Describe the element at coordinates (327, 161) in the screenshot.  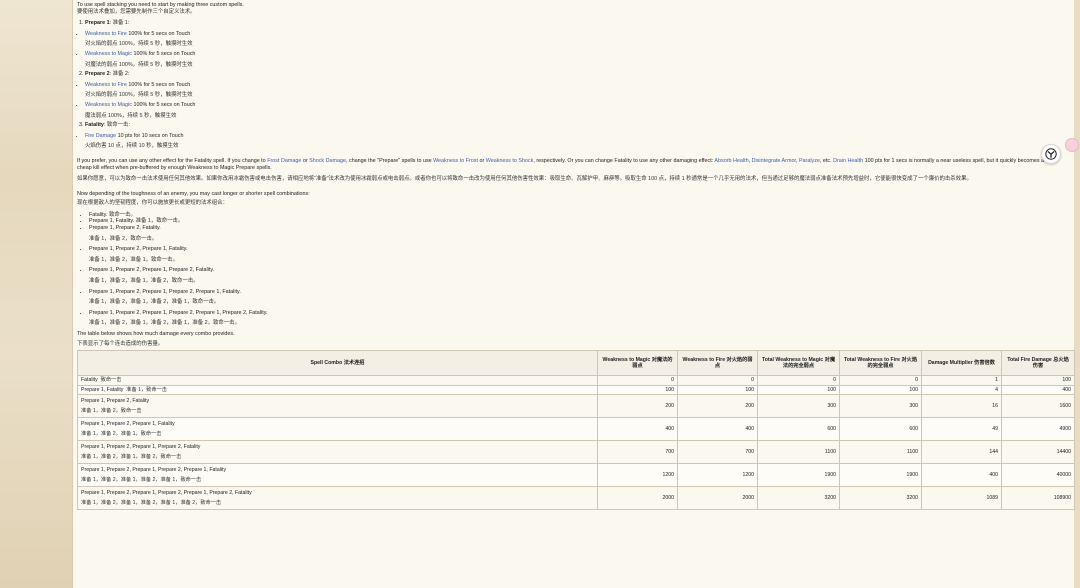
I see `shock-damage-link: Shock Damage` at that location.